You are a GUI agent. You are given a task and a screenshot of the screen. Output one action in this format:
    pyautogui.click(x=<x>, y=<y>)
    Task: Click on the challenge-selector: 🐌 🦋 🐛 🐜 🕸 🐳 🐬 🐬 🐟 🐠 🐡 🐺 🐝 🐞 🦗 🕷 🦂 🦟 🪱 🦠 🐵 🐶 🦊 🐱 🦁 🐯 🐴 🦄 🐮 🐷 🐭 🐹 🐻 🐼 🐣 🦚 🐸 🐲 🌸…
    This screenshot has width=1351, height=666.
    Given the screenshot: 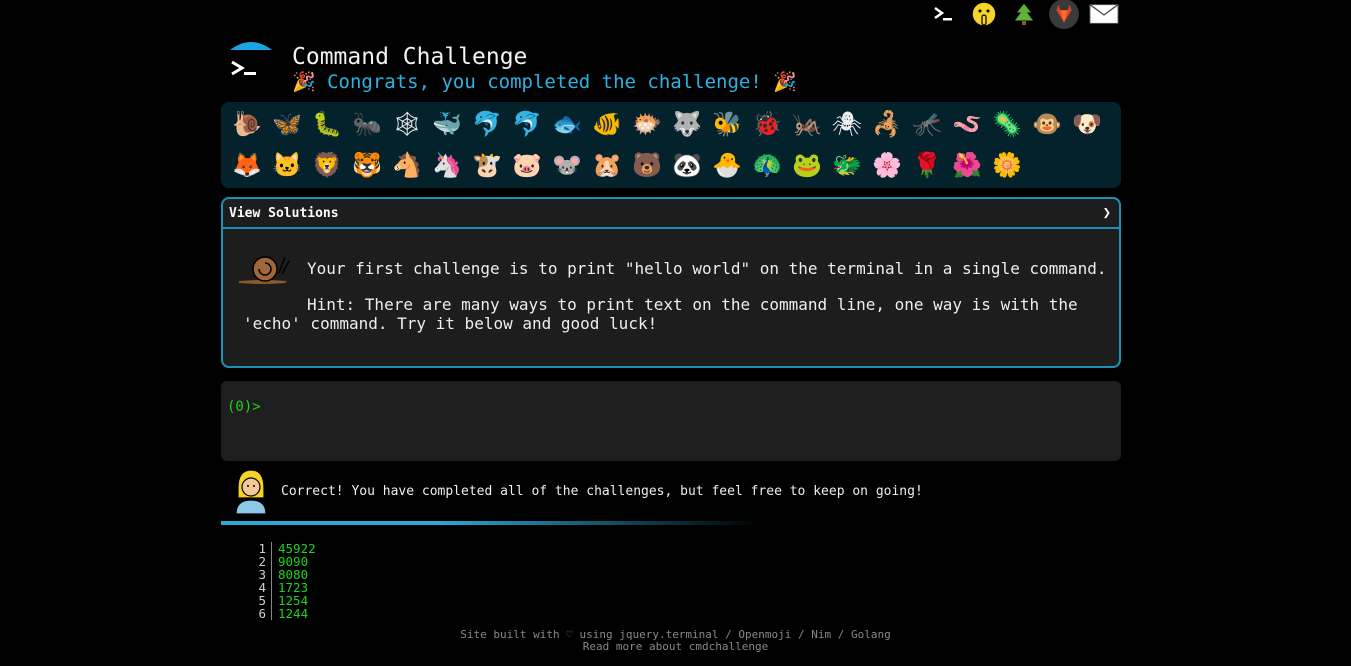 What is the action you would take?
    pyautogui.click(x=671, y=145)
    